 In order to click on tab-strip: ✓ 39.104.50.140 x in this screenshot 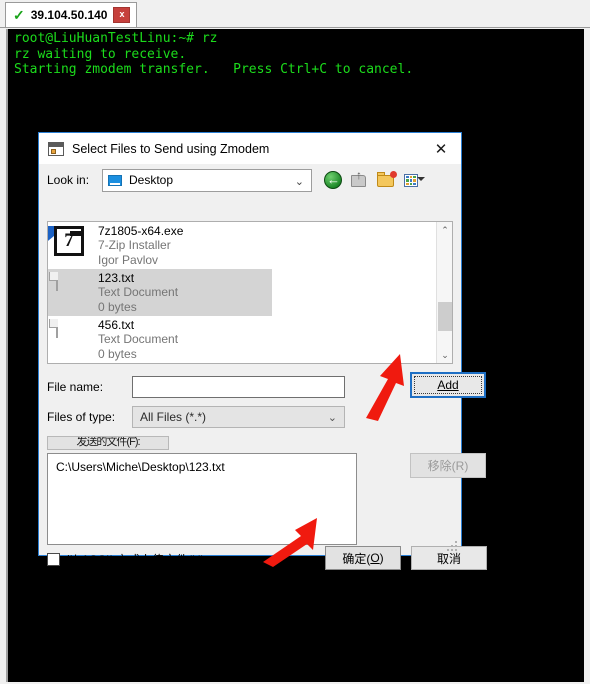, I will do `click(295, 14)`.